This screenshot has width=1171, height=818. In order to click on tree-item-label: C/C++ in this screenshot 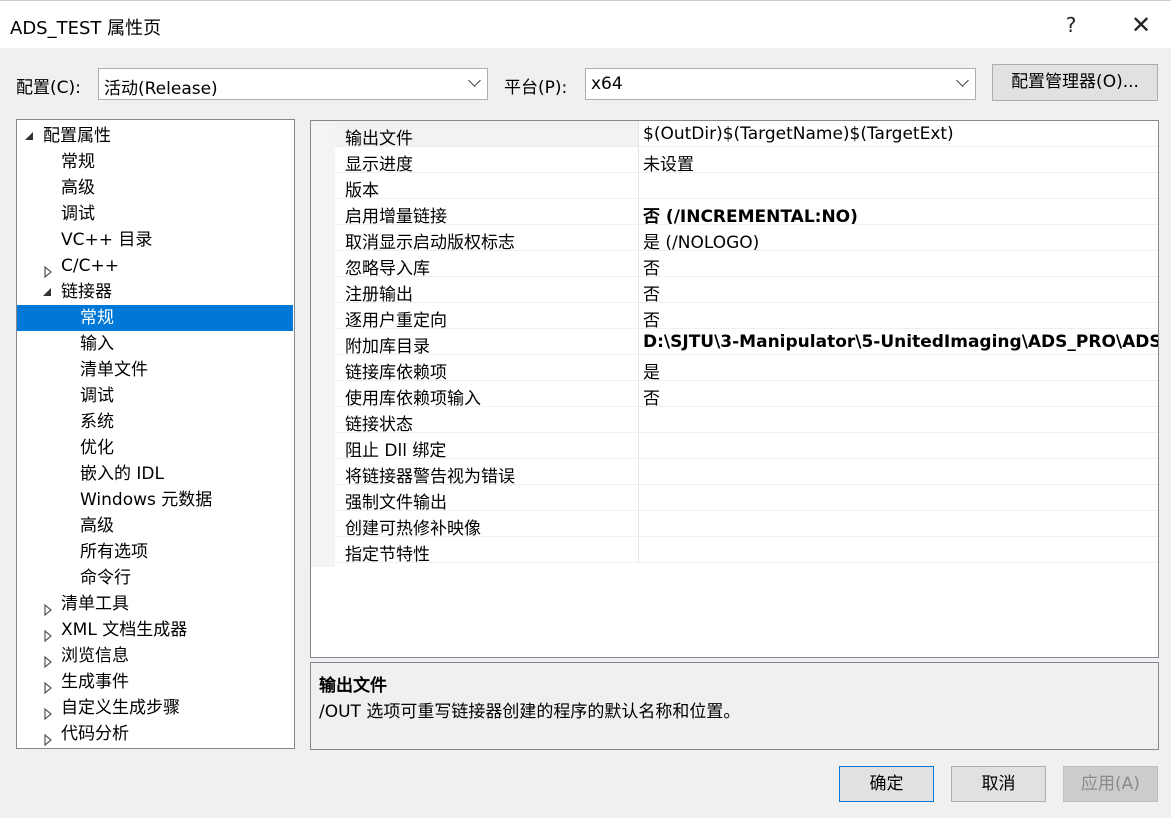, I will do `click(90, 266)`.